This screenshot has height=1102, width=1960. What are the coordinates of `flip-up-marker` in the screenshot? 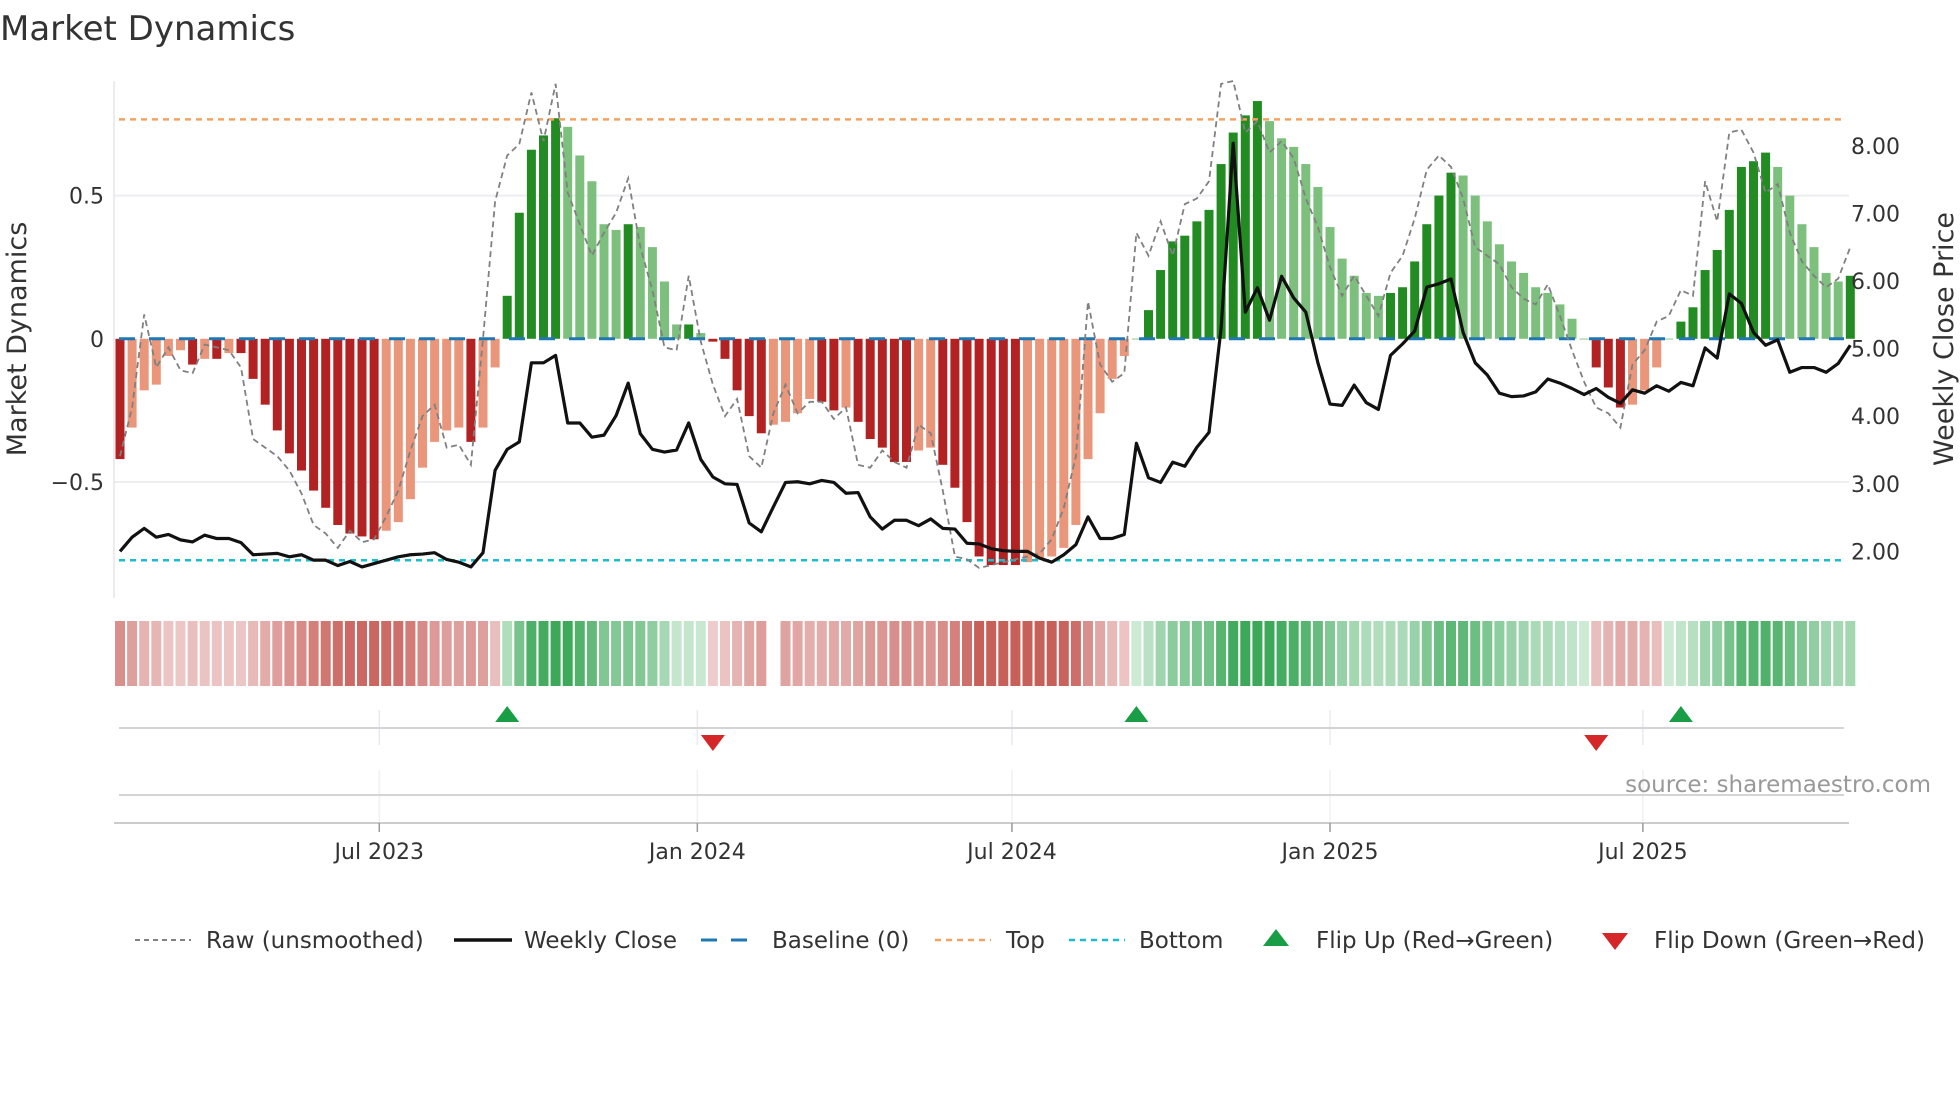 It's located at (507, 714).